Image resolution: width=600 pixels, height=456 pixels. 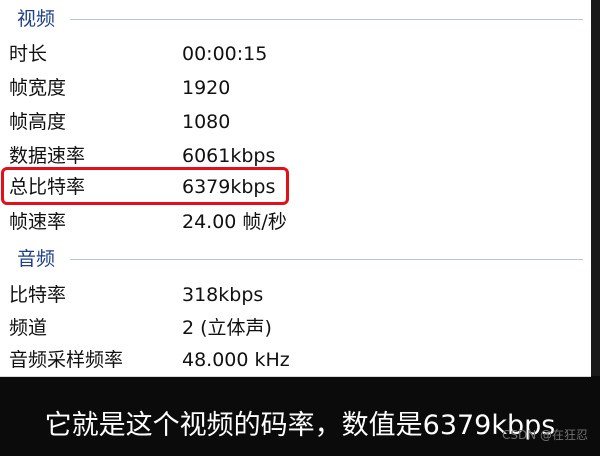 I want to click on property-row-audio-bitrate: 比特率 318kbps, so click(x=295, y=295).